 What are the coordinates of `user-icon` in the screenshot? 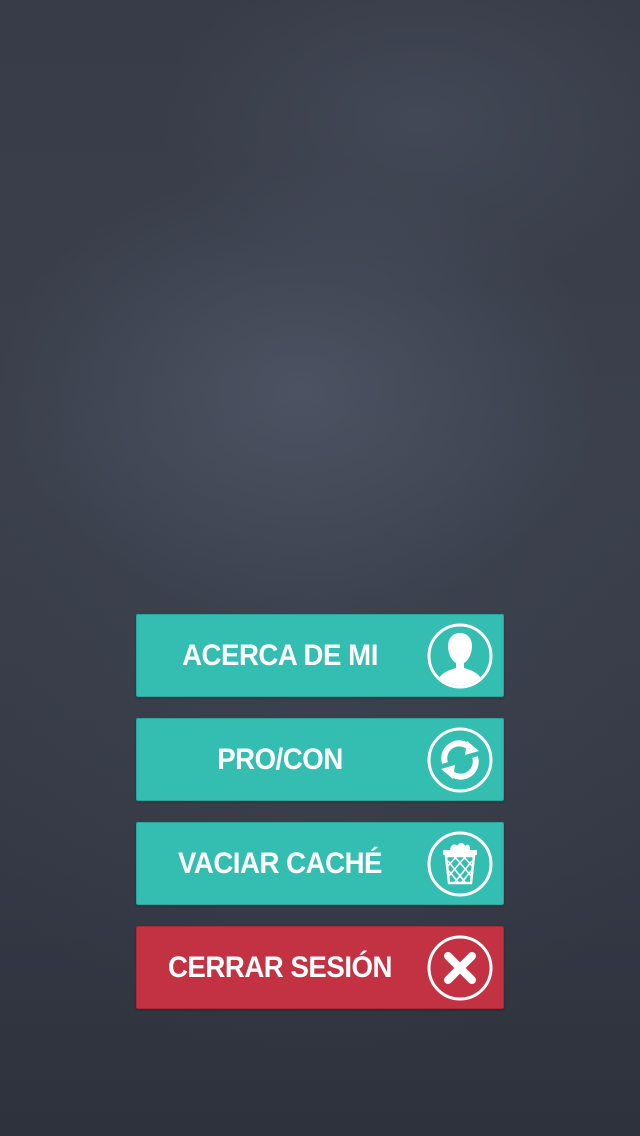 It's located at (460, 656).